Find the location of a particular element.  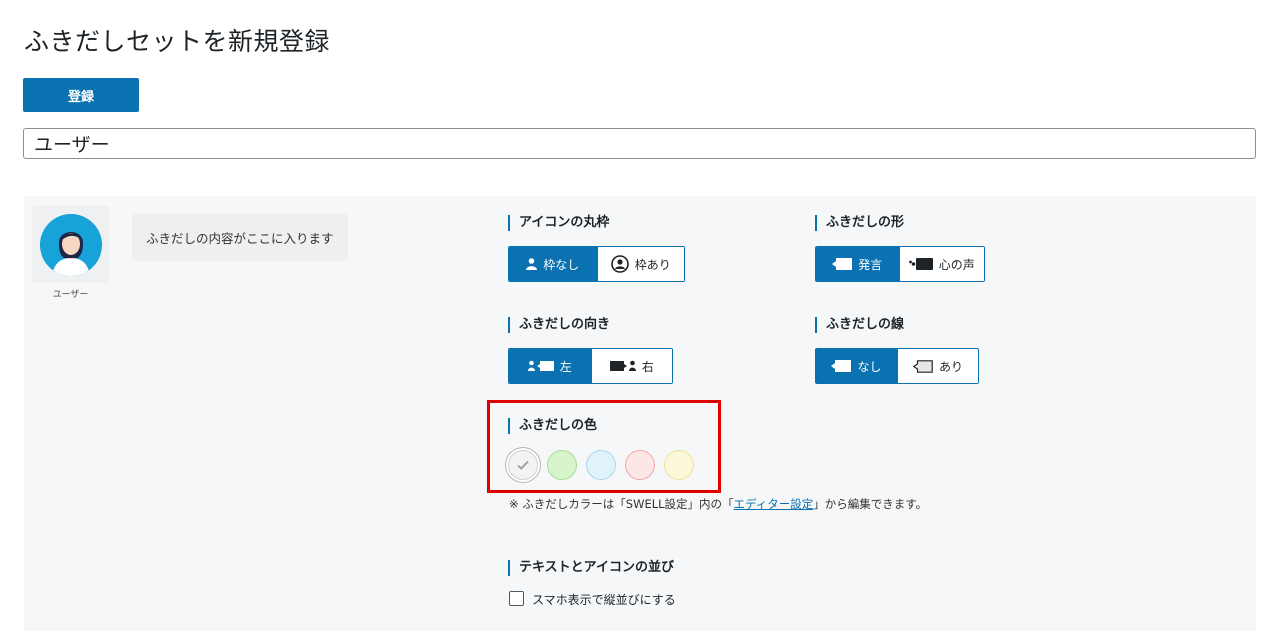

text-icon-order-section: テキストとアイコンの並び is located at coordinates (591, 568).